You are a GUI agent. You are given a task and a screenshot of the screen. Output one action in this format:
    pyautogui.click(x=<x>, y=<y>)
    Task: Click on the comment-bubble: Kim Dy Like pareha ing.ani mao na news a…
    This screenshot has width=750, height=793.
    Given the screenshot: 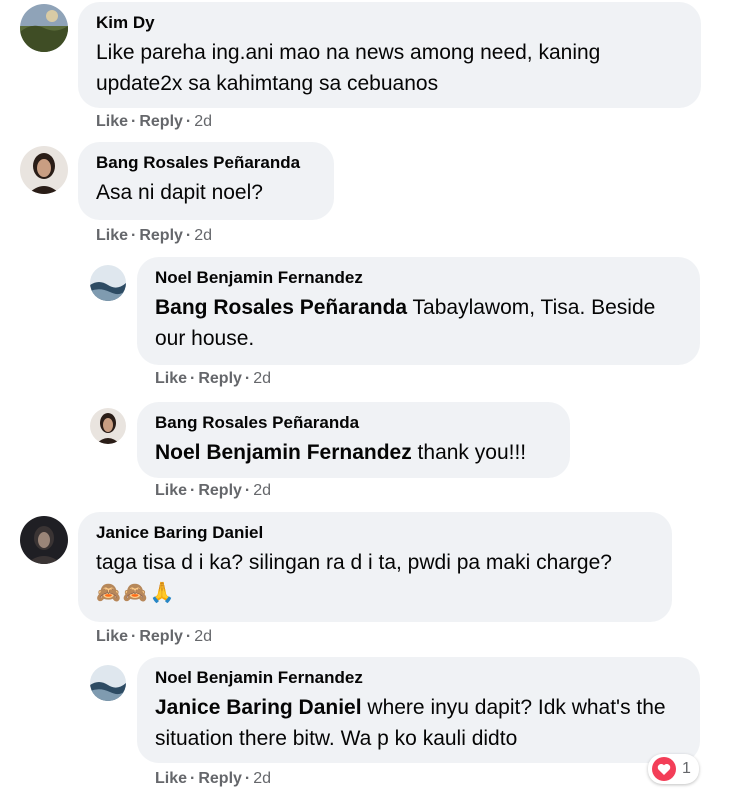 What is the action you would take?
    pyautogui.click(x=389, y=55)
    